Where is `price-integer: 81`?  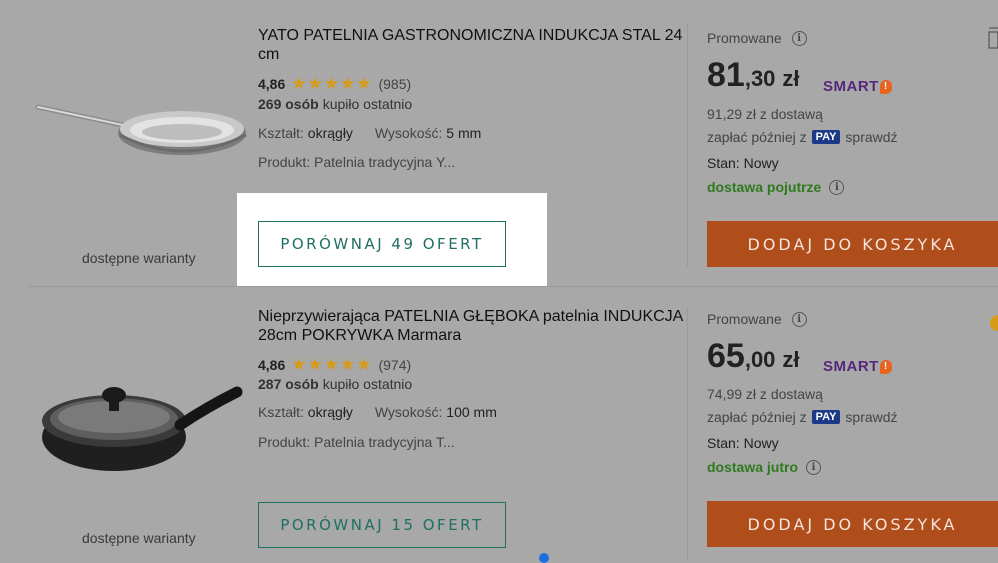
price-integer: 81 is located at coordinates (726, 75).